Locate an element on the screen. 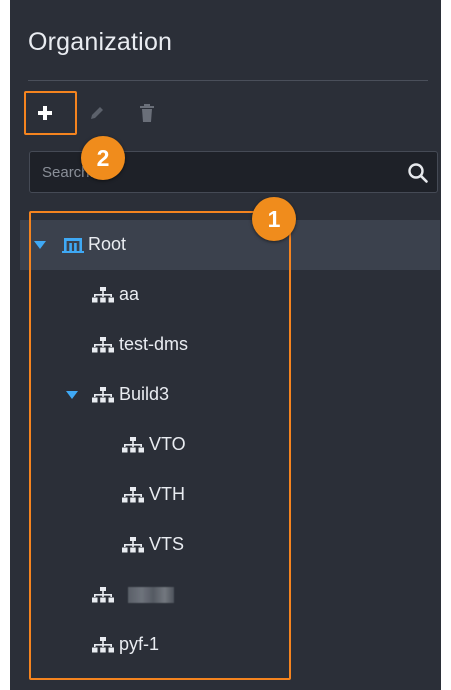  pencil-icon is located at coordinates (97, 113).